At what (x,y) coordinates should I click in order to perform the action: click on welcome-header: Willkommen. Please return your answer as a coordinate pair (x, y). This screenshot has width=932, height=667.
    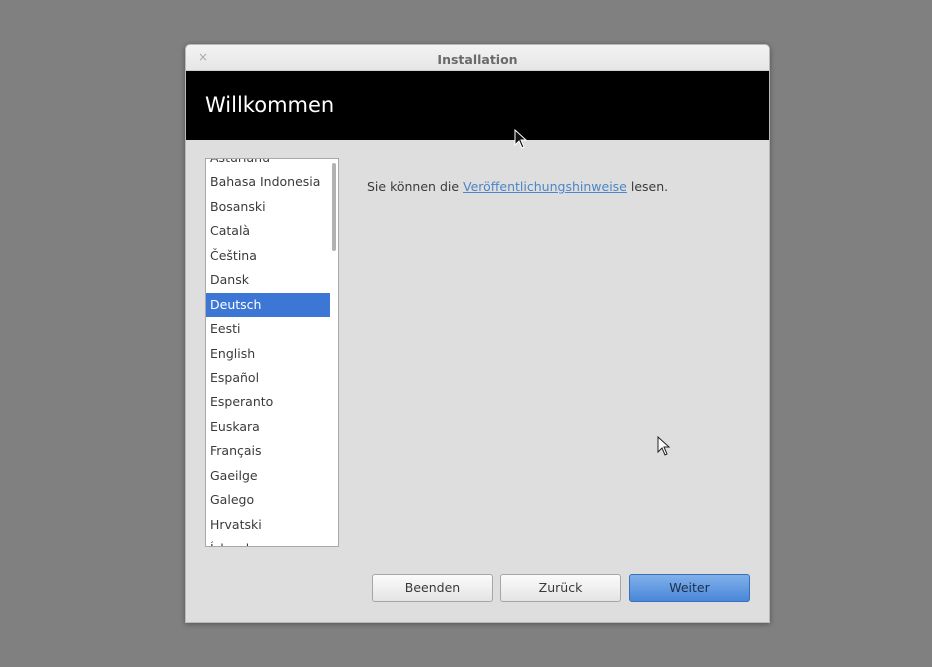
    Looking at the image, I should click on (477, 105).